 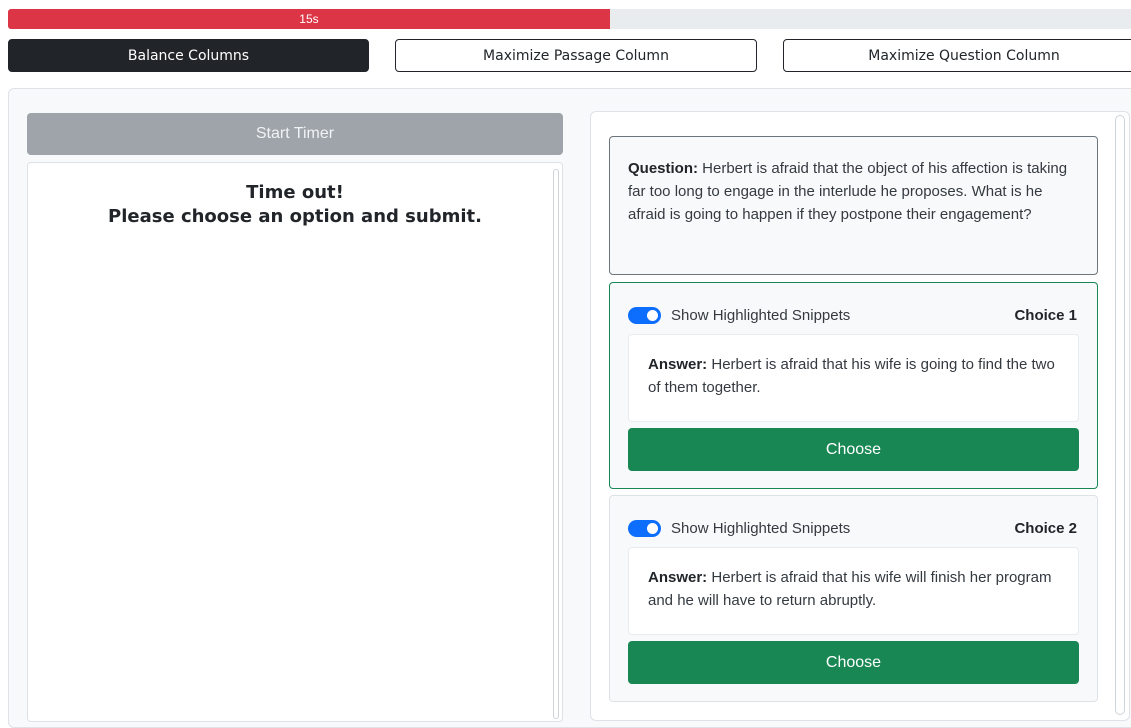 What do you see at coordinates (1045, 315) in the screenshot?
I see `choice-label: Choice 1` at bounding box center [1045, 315].